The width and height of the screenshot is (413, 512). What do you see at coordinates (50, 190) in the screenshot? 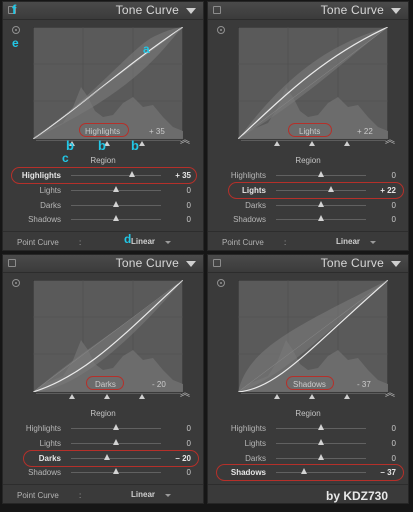
I see `slider-label: Lights` at bounding box center [50, 190].